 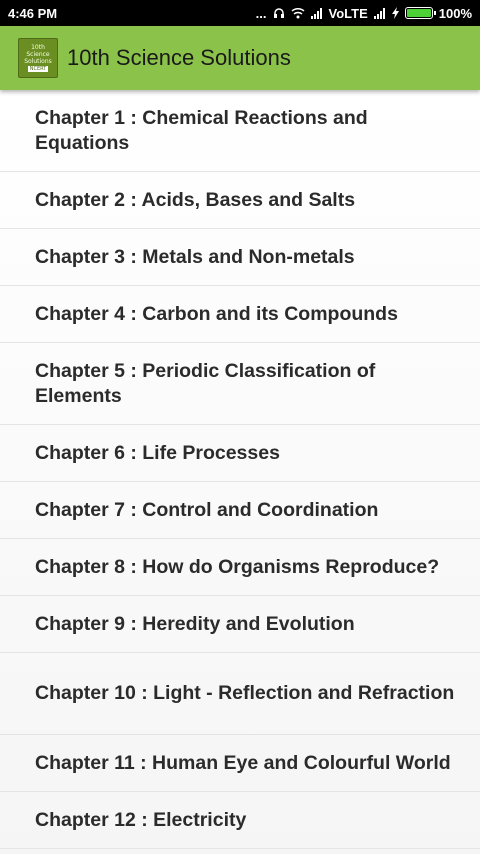 What do you see at coordinates (38, 47) in the screenshot?
I see `logo-line-1: 10th` at bounding box center [38, 47].